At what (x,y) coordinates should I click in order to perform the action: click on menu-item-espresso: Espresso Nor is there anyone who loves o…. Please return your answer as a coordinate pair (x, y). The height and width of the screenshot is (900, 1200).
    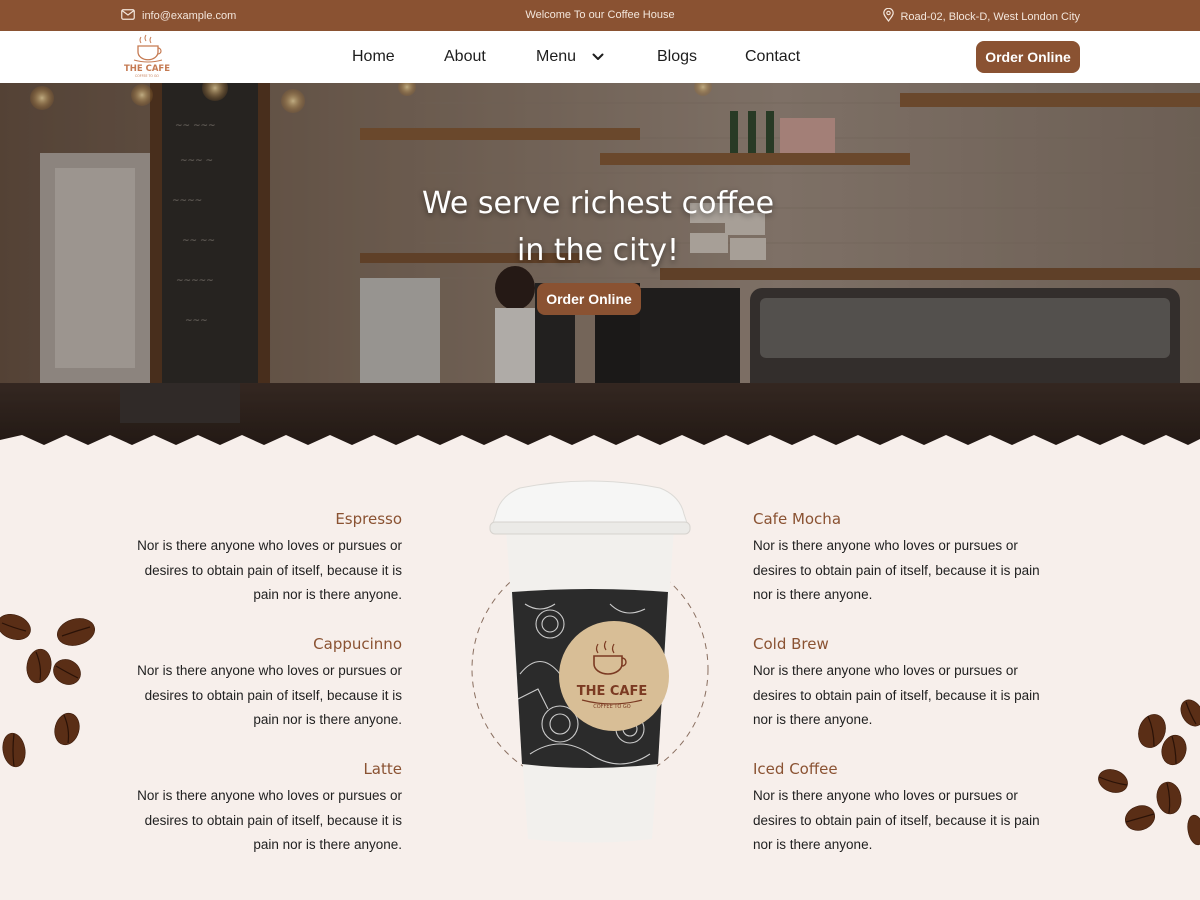
    Looking at the image, I should click on (257, 559).